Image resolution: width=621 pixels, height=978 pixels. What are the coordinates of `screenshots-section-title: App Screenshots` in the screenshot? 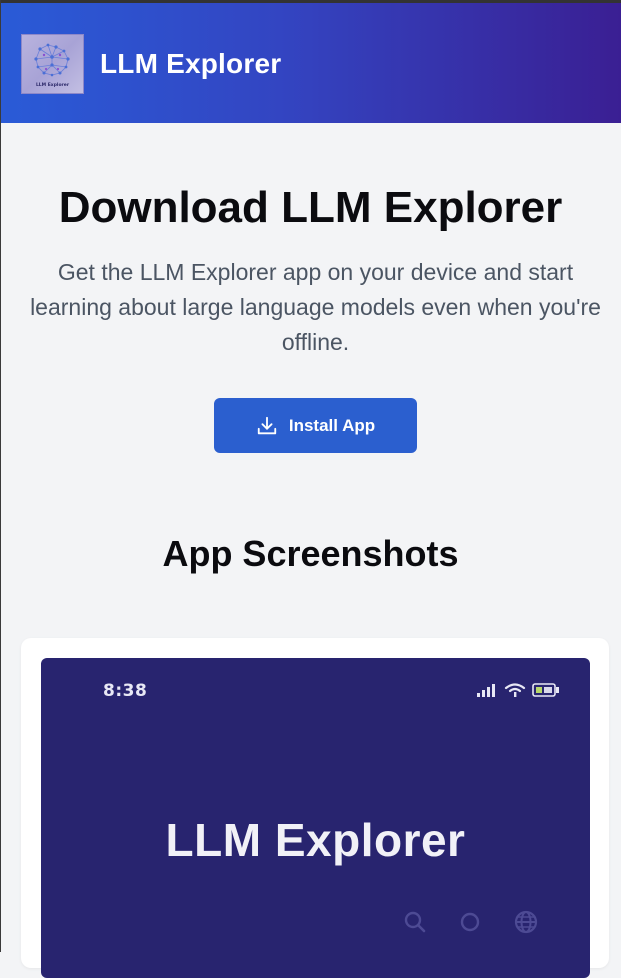 It's located at (310, 553).